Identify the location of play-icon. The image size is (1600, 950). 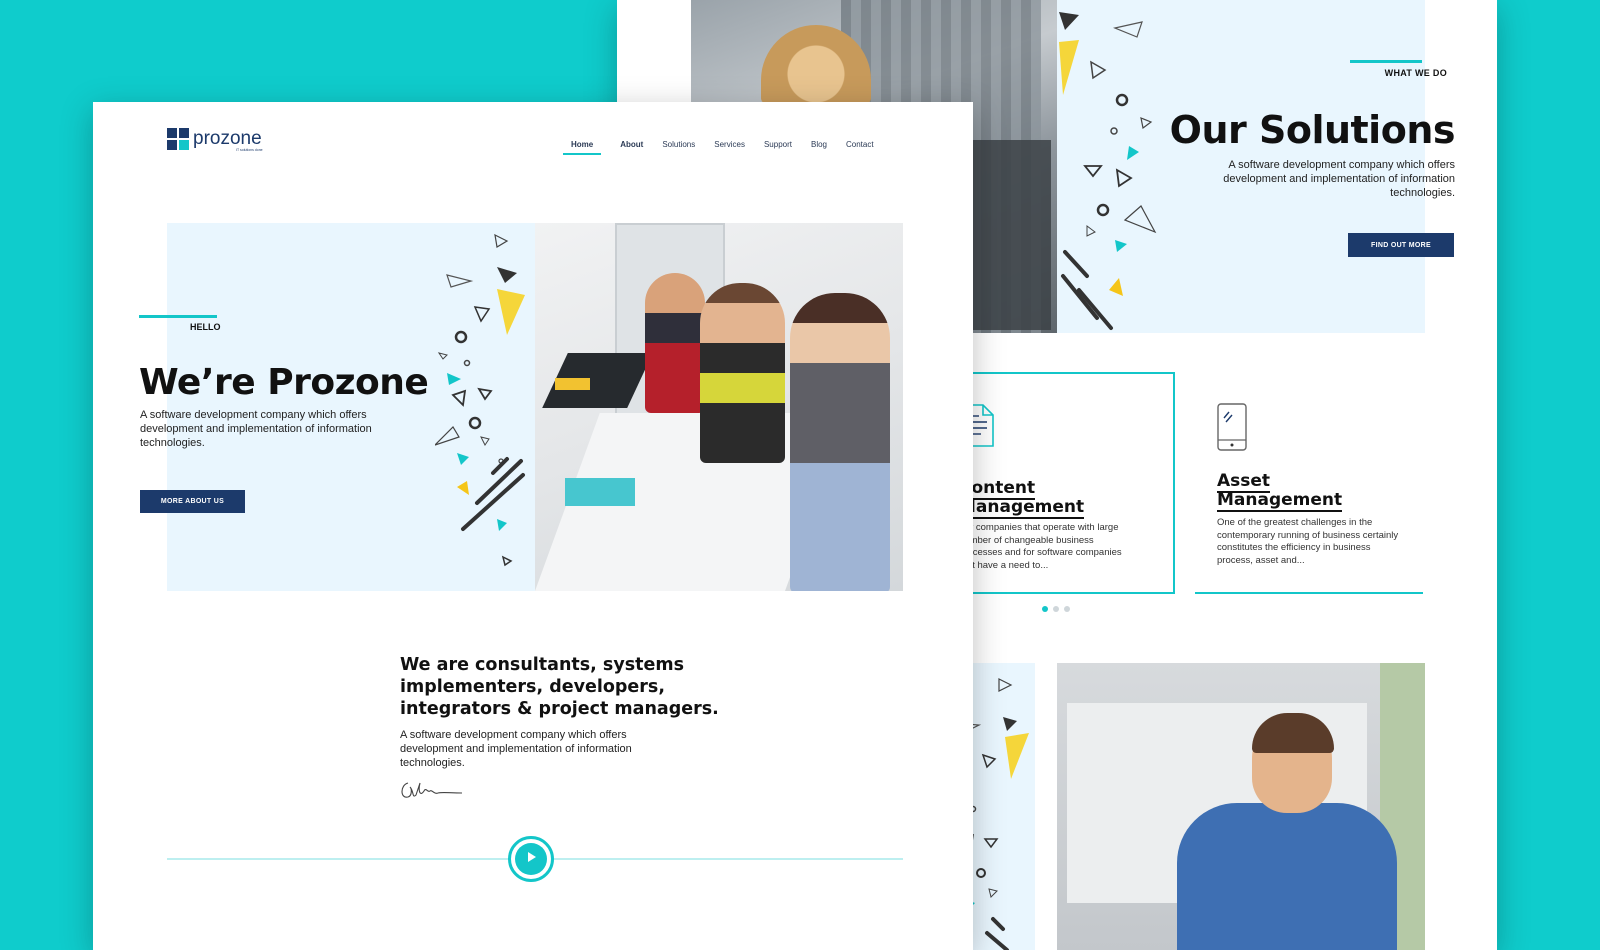
(531, 859).